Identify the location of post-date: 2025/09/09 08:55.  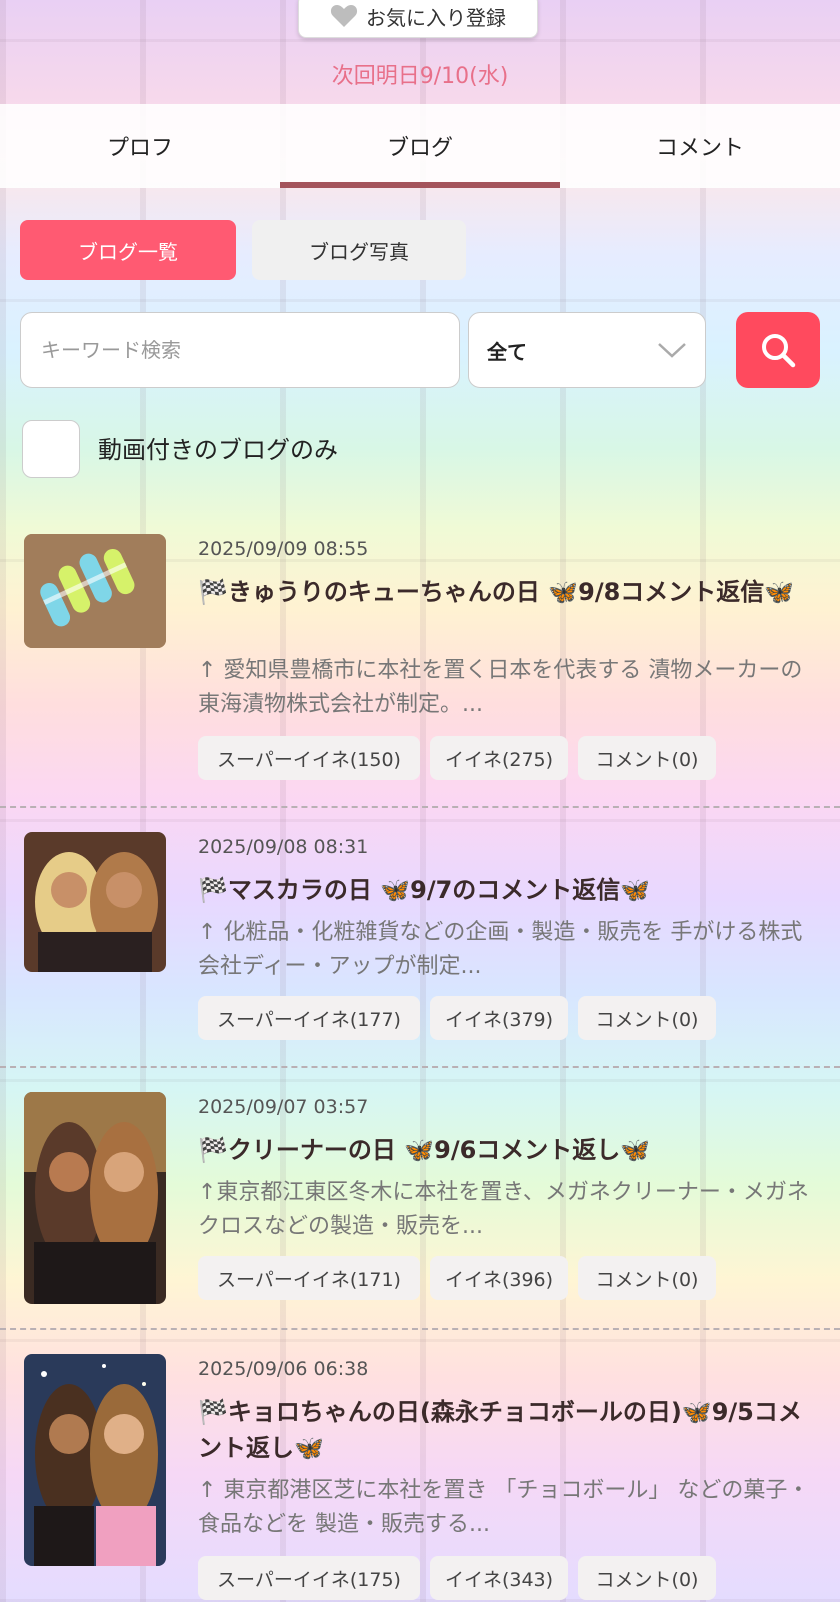
(283, 549).